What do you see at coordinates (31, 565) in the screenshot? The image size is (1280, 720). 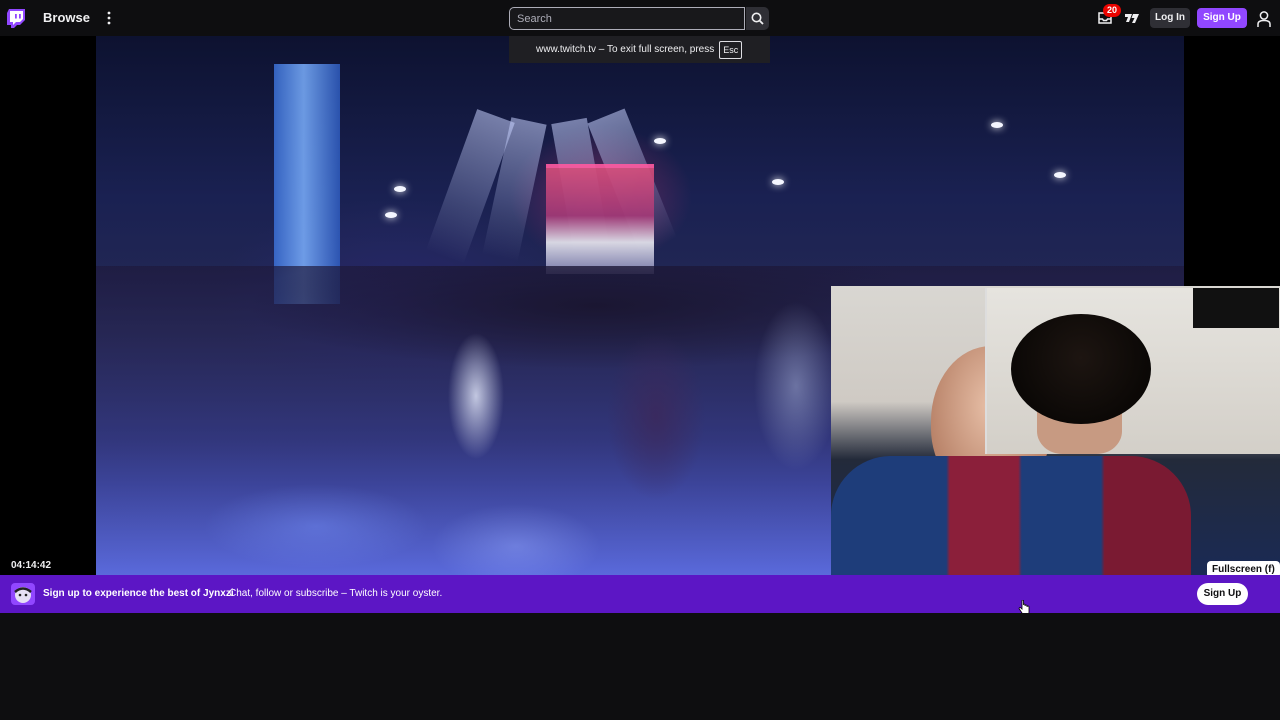 I see `stream-uptime: 04:14:42` at bounding box center [31, 565].